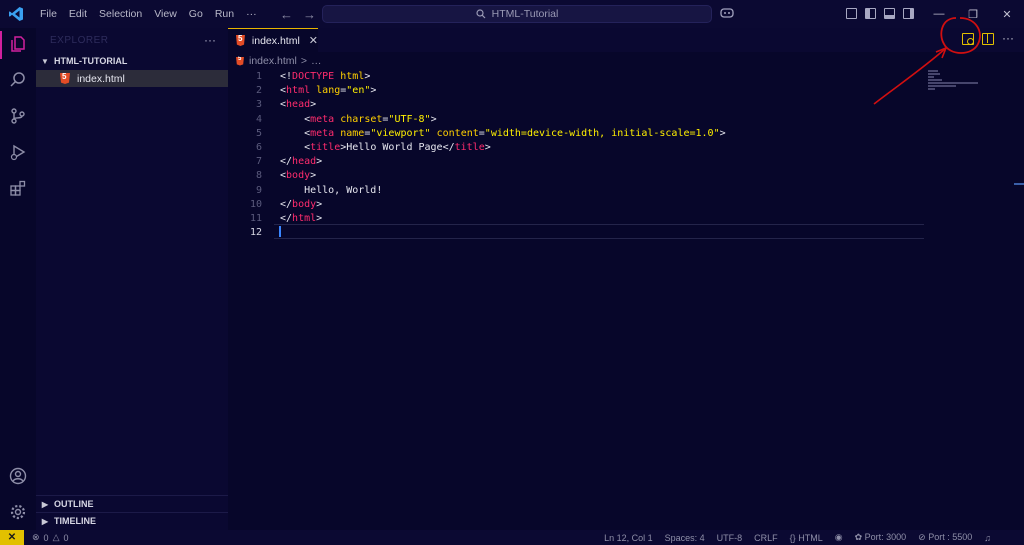  What do you see at coordinates (18, 476) in the screenshot?
I see `account-icon` at bounding box center [18, 476].